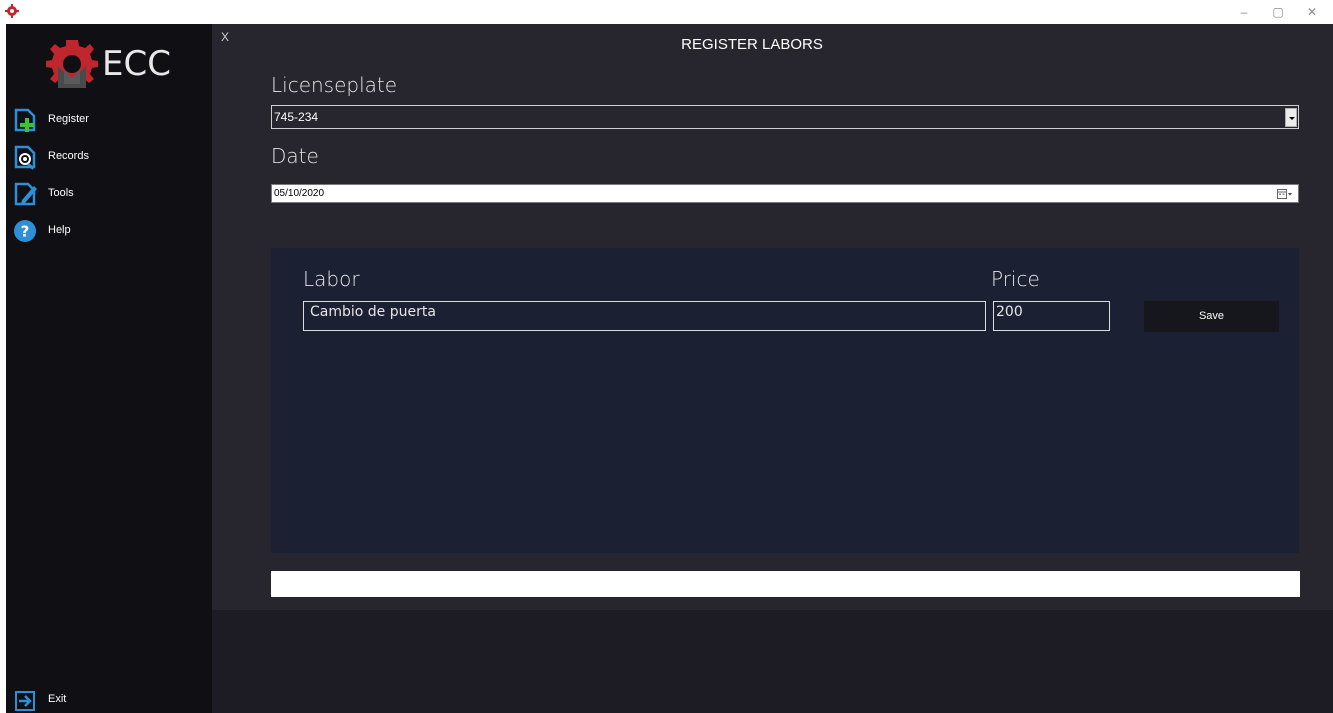  I want to click on labor-input: Cambio de puerta, so click(644, 316).